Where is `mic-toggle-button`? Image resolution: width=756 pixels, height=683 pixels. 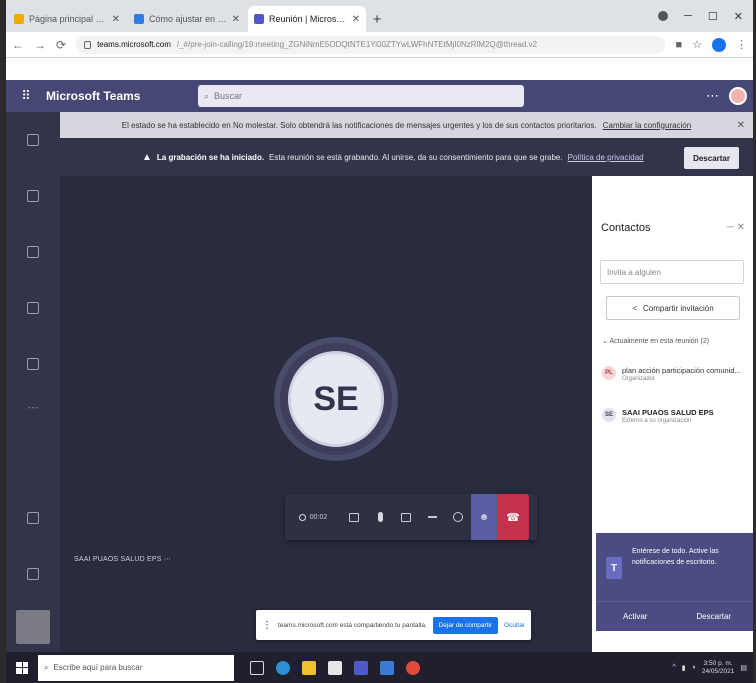 mic-toggle-button is located at coordinates (380, 517).